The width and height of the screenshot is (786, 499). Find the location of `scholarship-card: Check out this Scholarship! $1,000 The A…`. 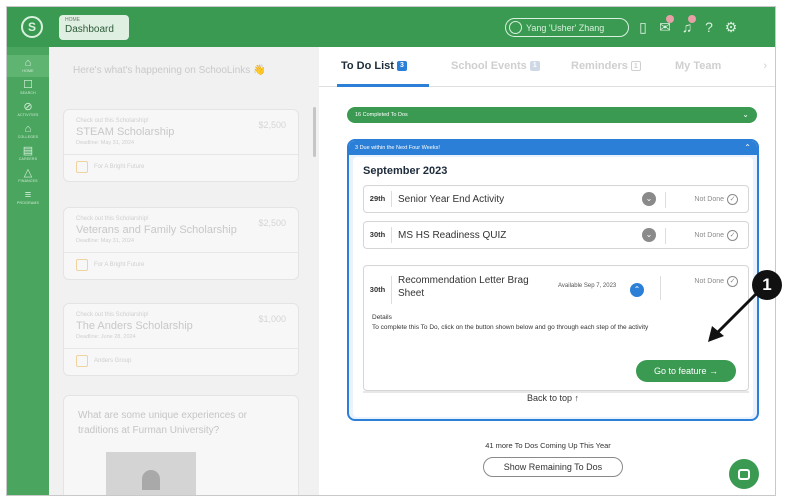

scholarship-card: Check out this Scholarship! $1,000 The A… is located at coordinates (181, 339).